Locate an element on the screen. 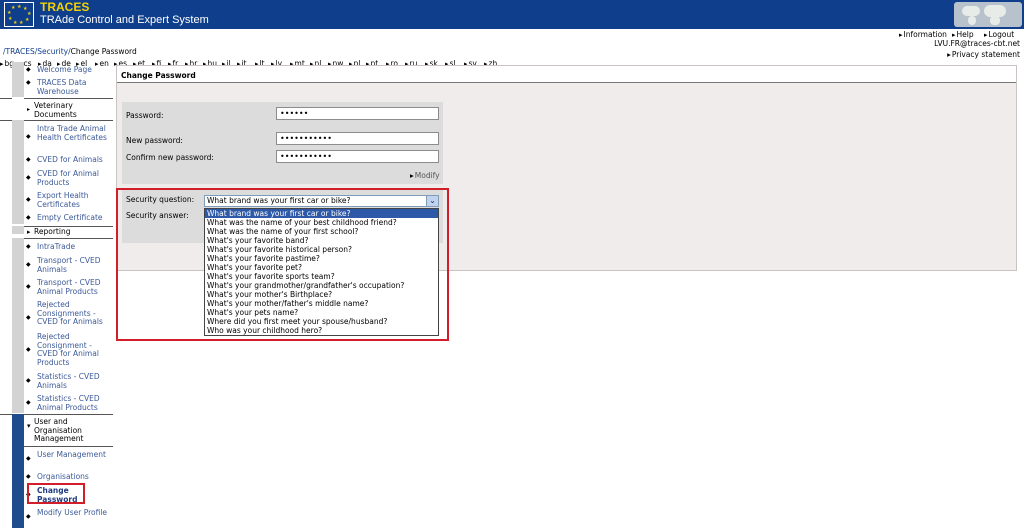 The width and height of the screenshot is (1024, 528). breadcrumb-root: /TRACES/ is located at coordinates (20, 51).